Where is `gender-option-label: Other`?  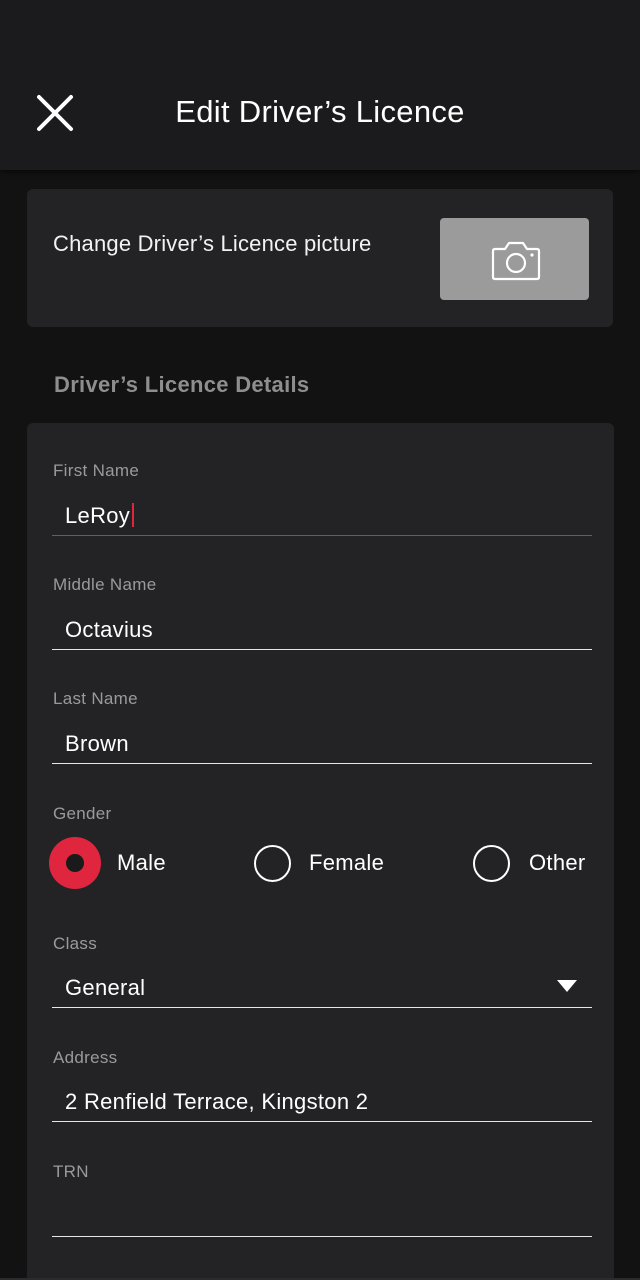 gender-option-label: Other is located at coordinates (557, 862).